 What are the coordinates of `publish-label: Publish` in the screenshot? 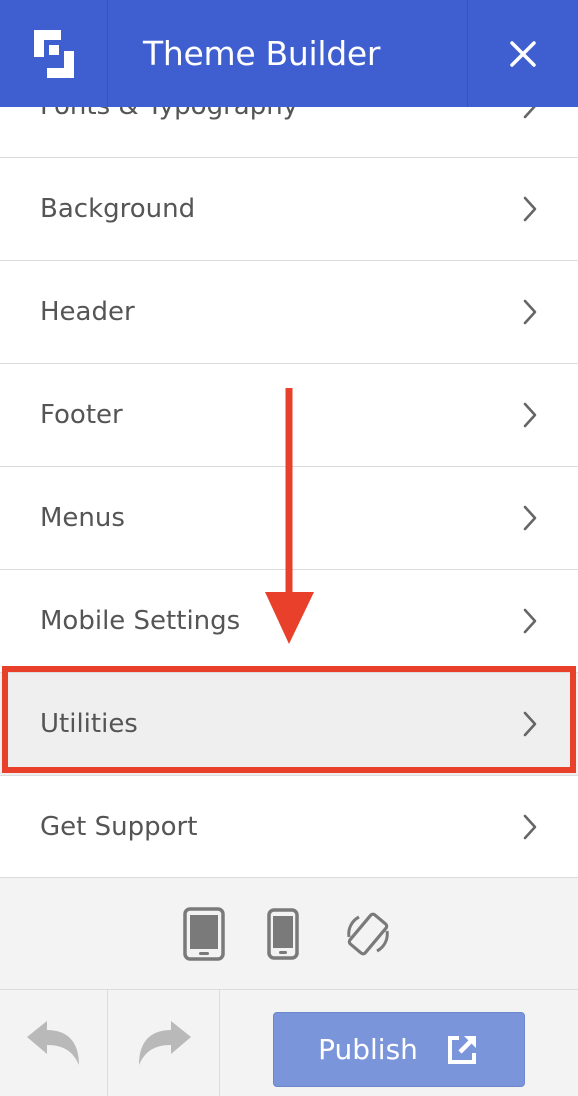 It's located at (368, 1049).